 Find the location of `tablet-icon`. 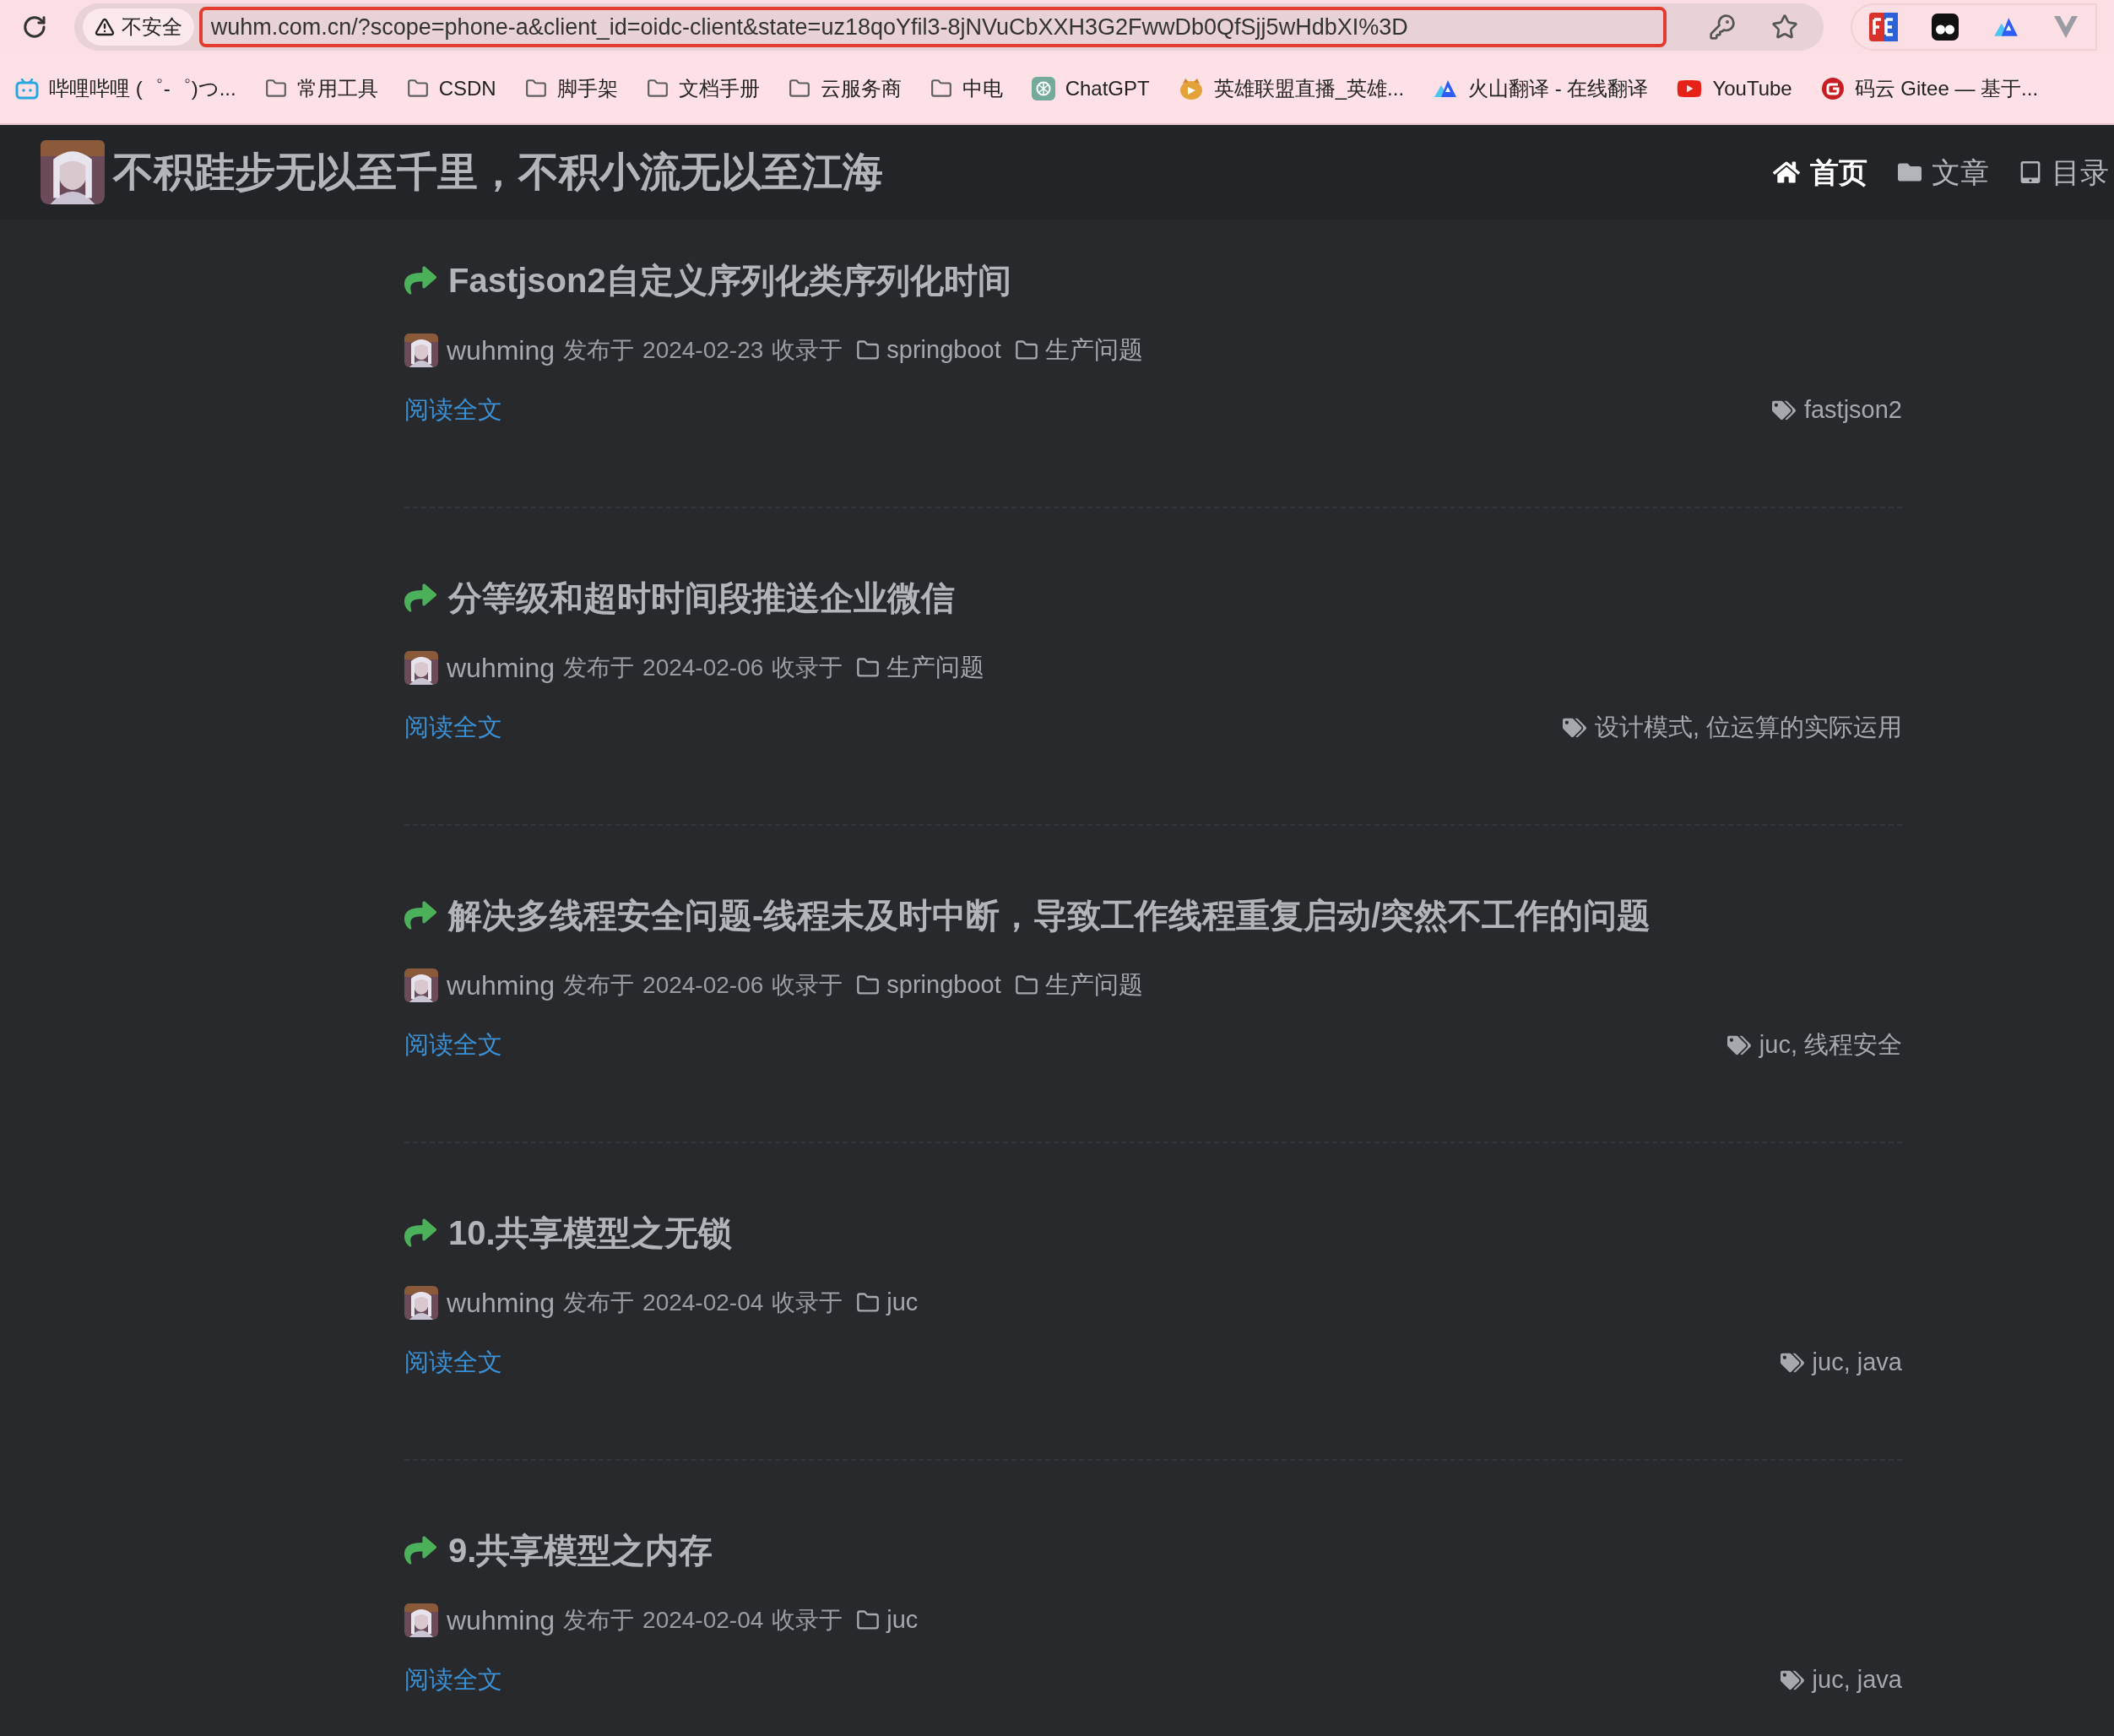

tablet-icon is located at coordinates (2030, 172).